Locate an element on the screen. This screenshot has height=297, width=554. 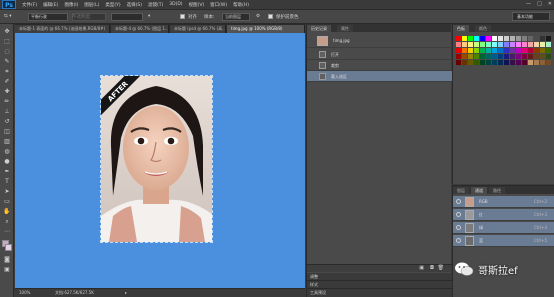
channel-red: 红 Ctrl+3 is located at coordinates (503, 215).